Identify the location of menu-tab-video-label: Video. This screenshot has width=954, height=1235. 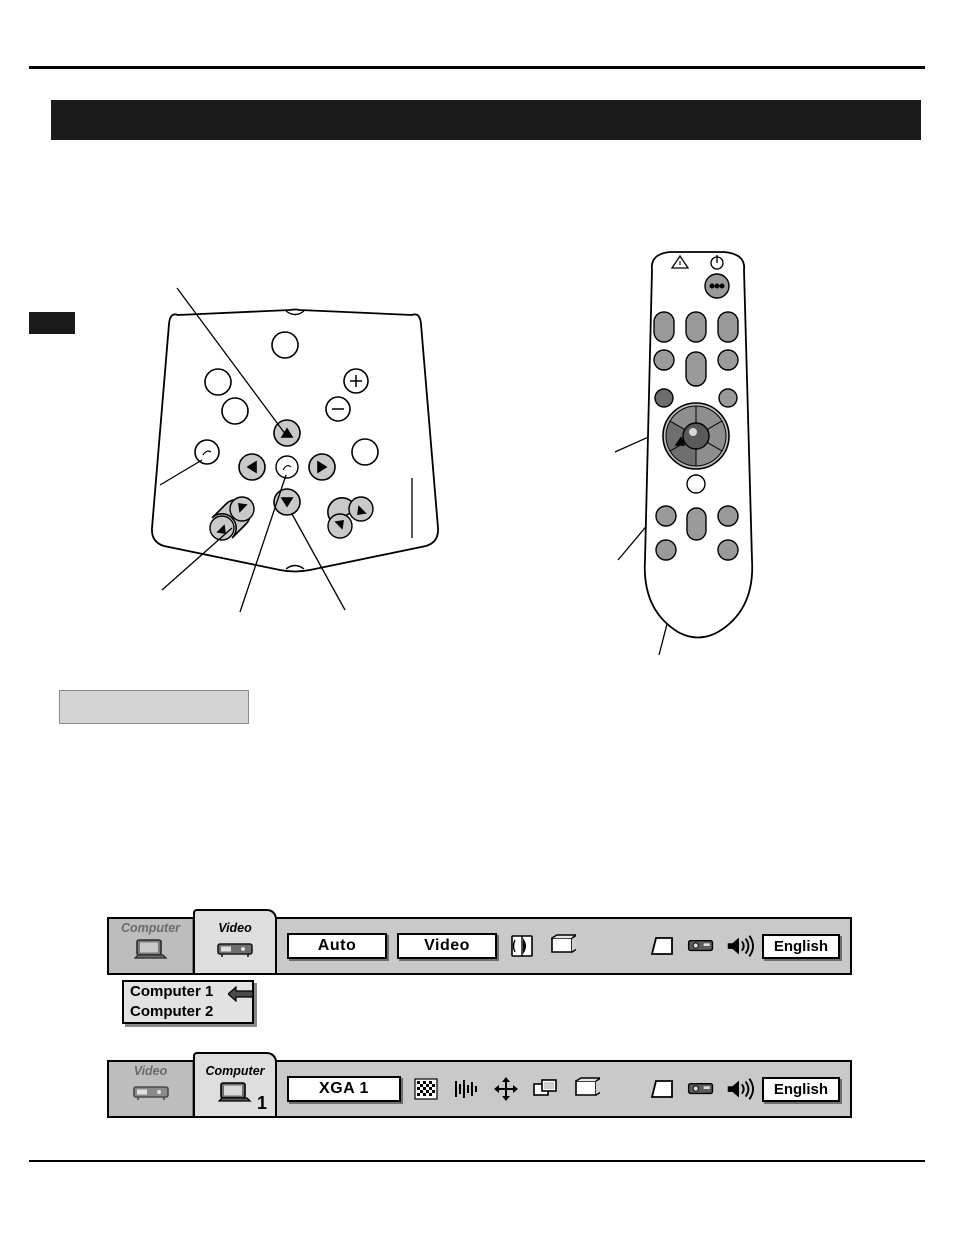
(235, 928).